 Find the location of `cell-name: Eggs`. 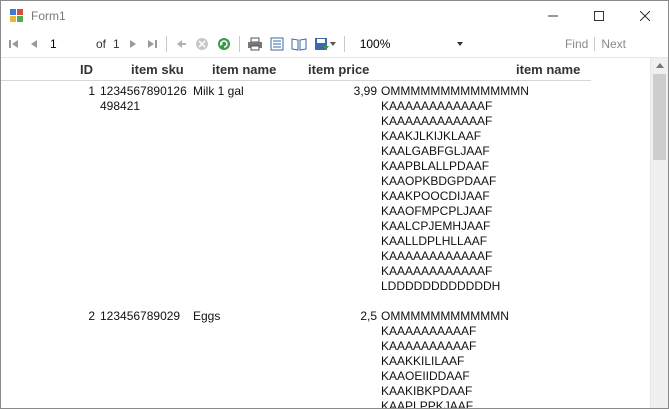

cell-name: Eggs is located at coordinates (207, 316).